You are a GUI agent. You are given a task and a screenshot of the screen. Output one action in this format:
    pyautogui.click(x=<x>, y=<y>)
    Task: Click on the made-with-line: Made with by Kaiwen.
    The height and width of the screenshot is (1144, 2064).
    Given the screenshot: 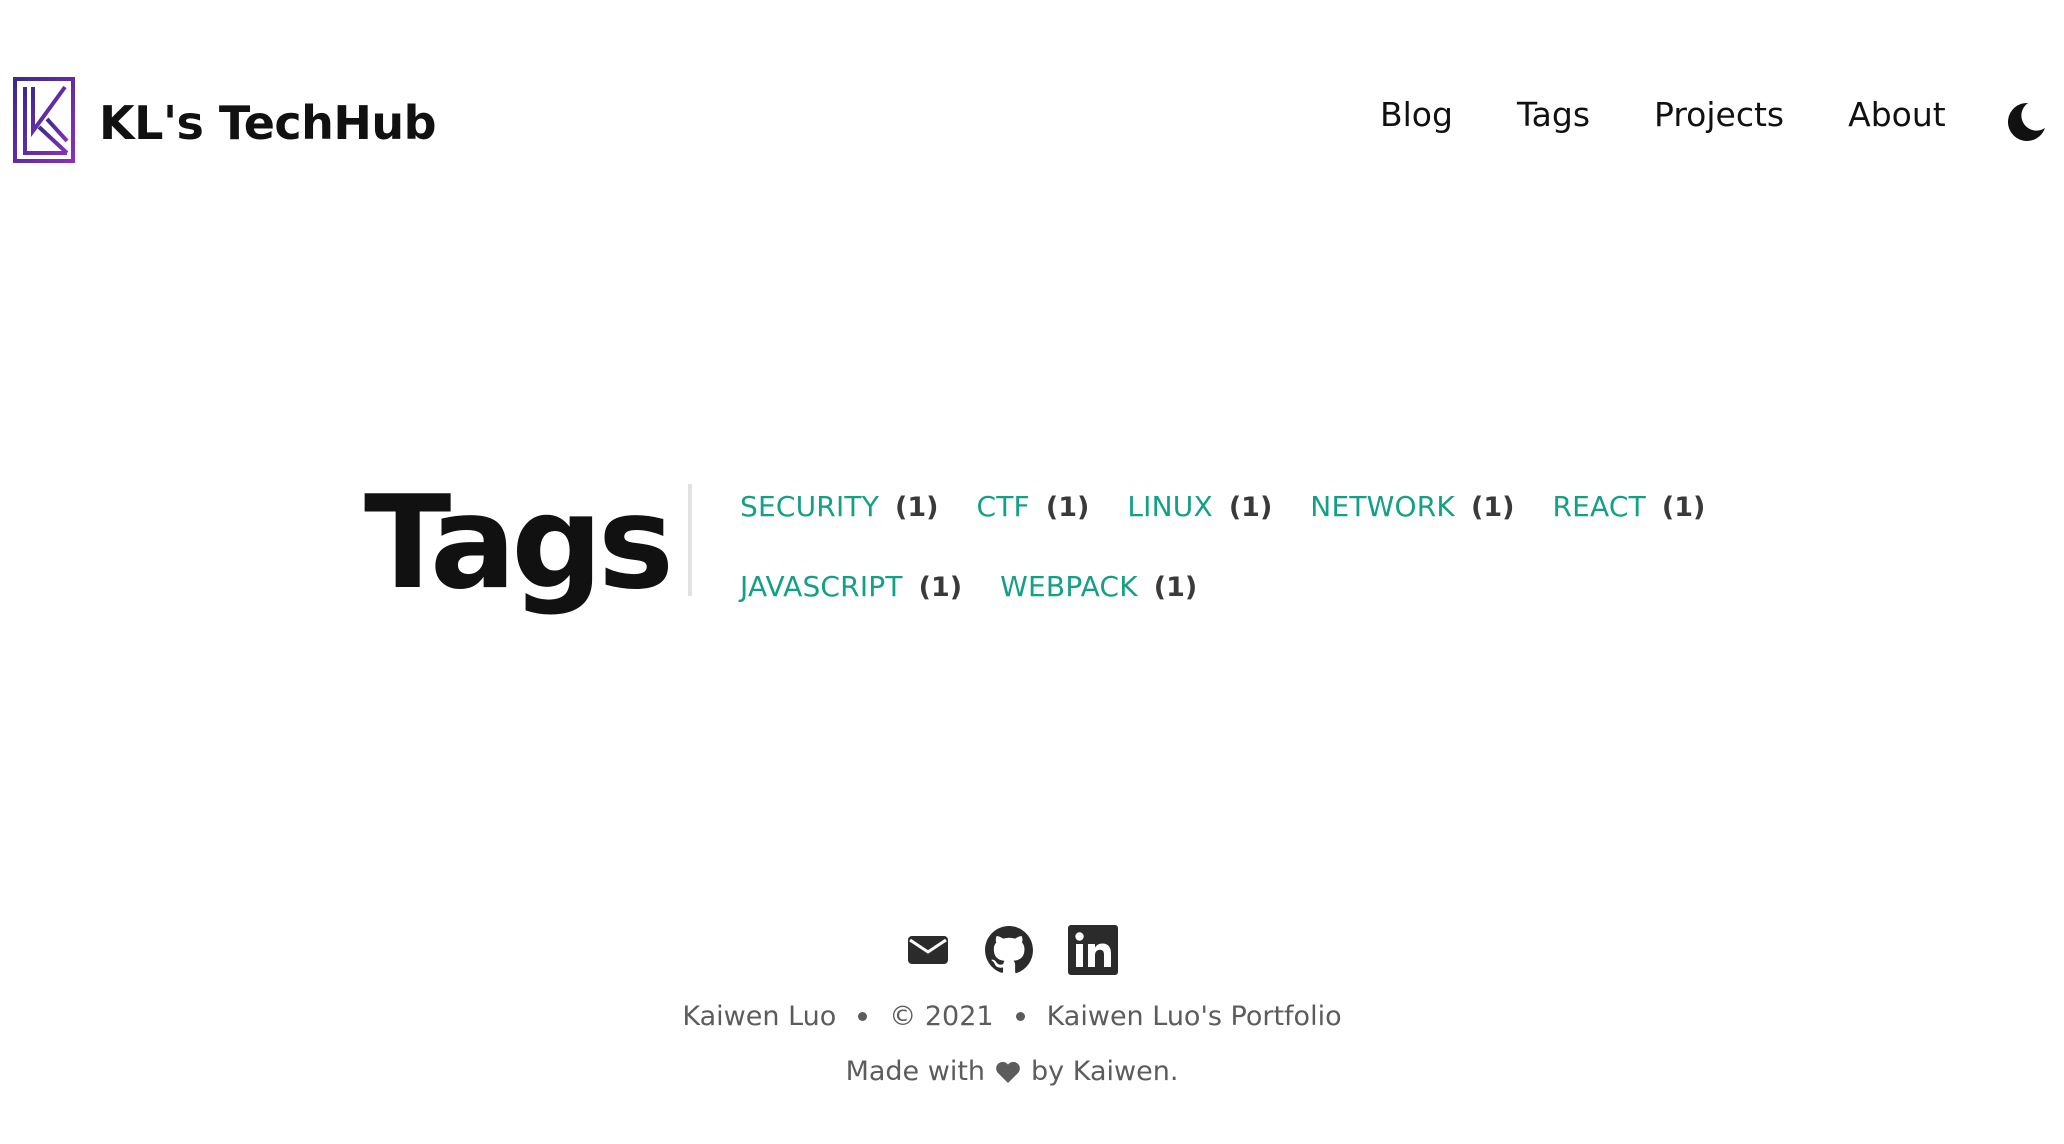 What is the action you would take?
    pyautogui.click(x=1032, y=1071)
    